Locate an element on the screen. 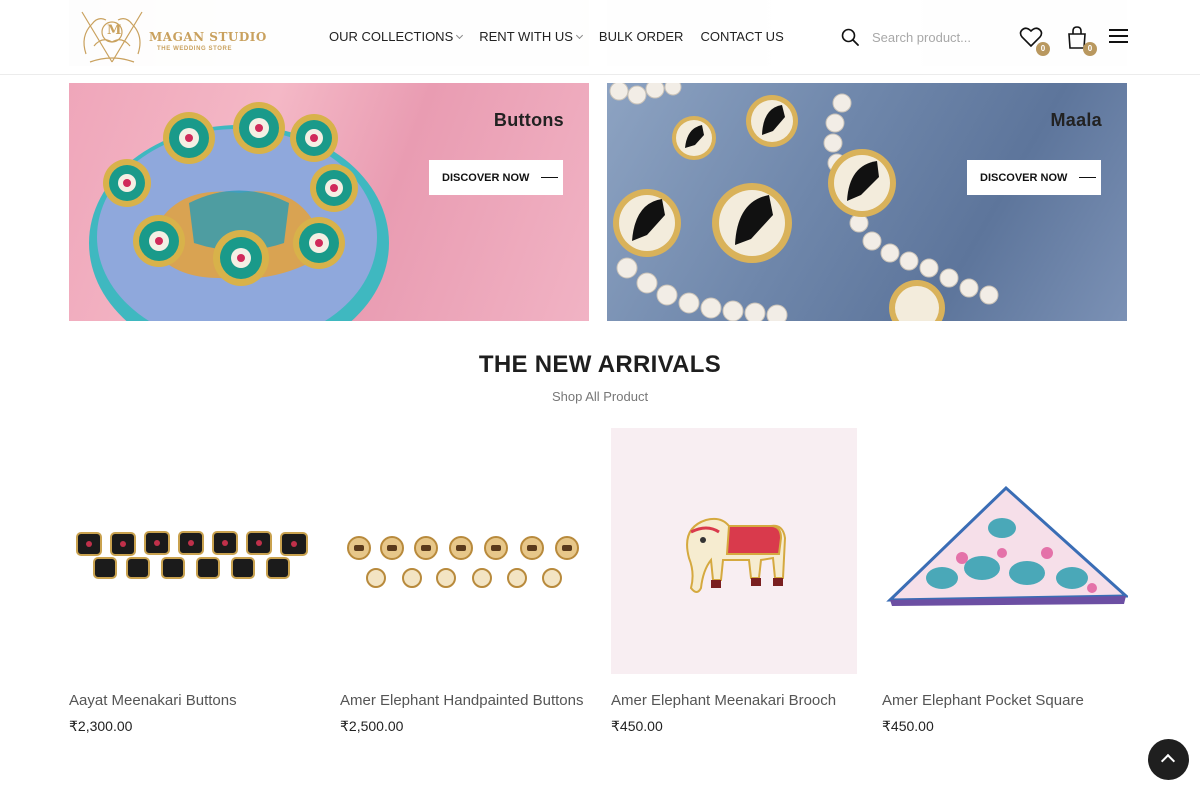 This screenshot has width=1200, height=796. banner-maala: Maala DISCOVER NOW is located at coordinates (867, 202).